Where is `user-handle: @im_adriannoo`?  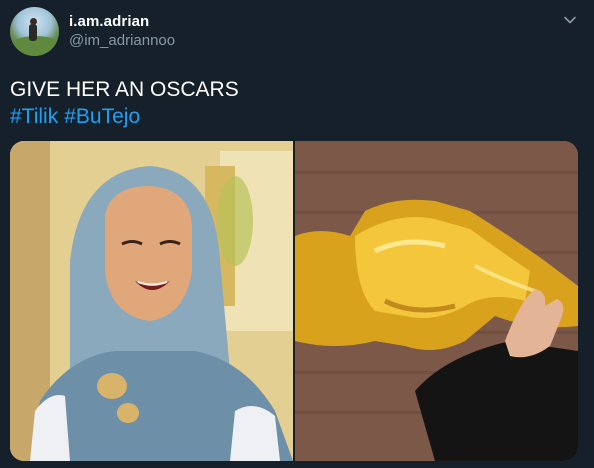
user-handle: @im_adriannoo is located at coordinates (122, 40).